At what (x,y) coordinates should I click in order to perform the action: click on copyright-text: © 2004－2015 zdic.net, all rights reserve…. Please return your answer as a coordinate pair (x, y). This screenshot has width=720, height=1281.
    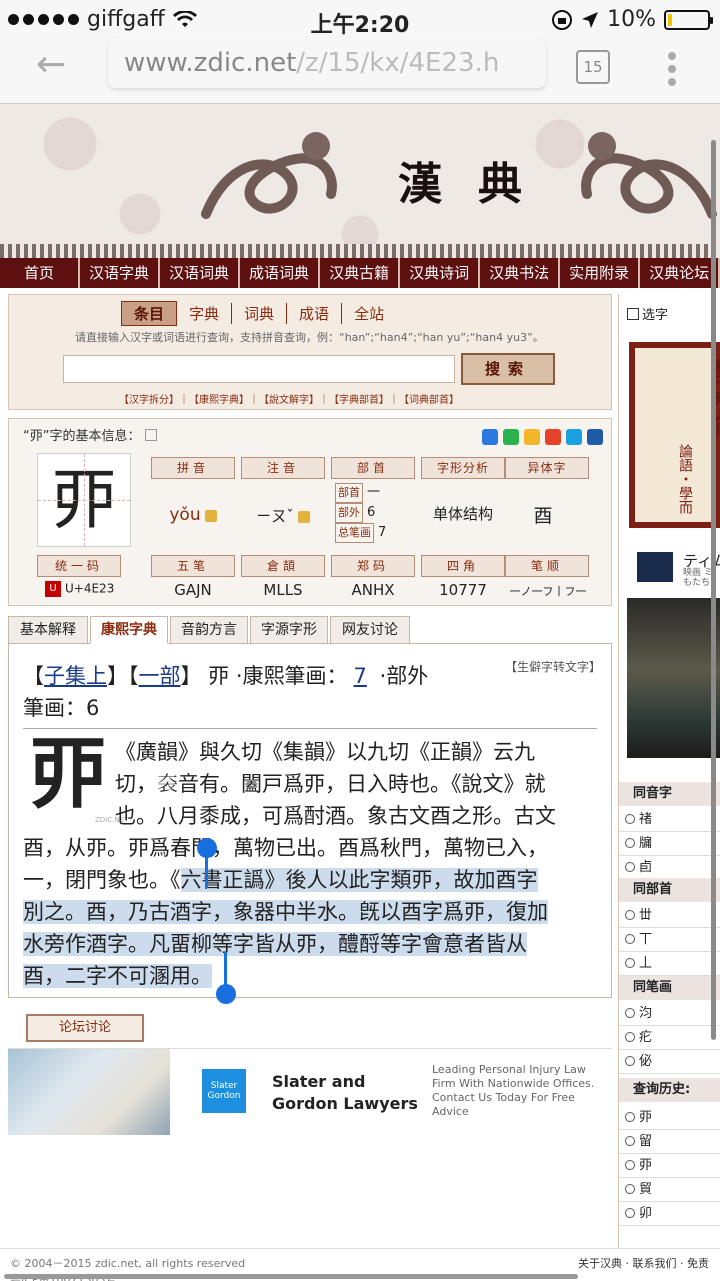
    Looking at the image, I should click on (128, 1263).